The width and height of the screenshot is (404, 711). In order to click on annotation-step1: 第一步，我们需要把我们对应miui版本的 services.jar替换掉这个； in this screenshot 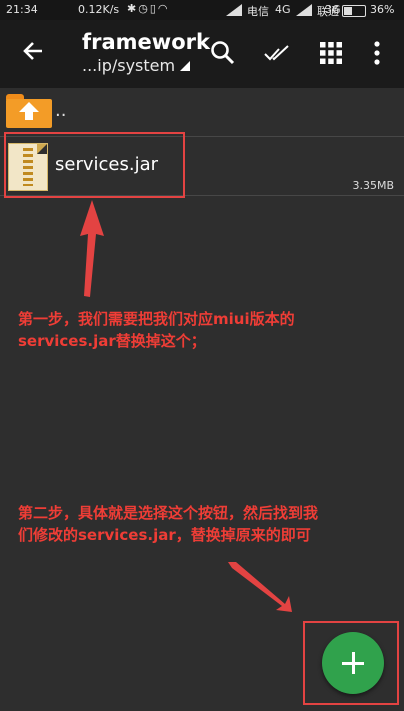, I will do `click(156, 330)`.